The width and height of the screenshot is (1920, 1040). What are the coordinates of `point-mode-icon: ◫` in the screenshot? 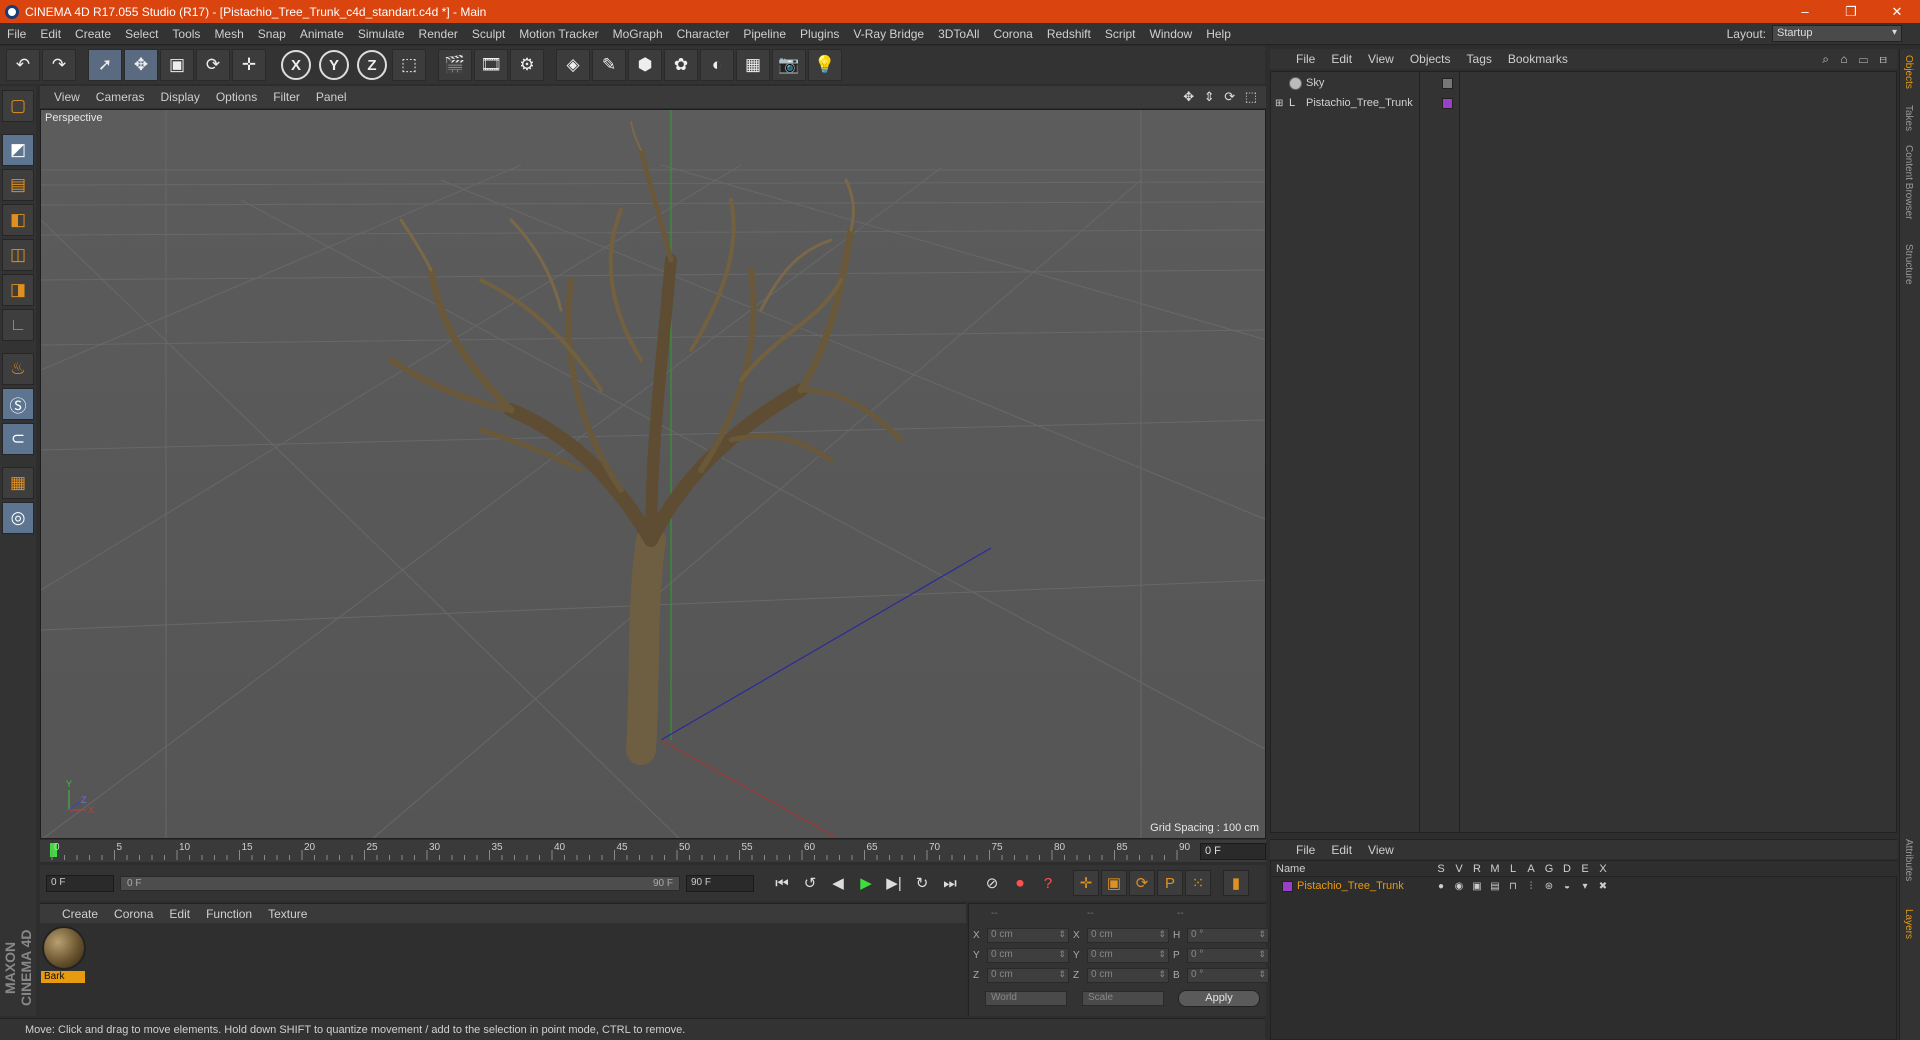 It's located at (18, 255).